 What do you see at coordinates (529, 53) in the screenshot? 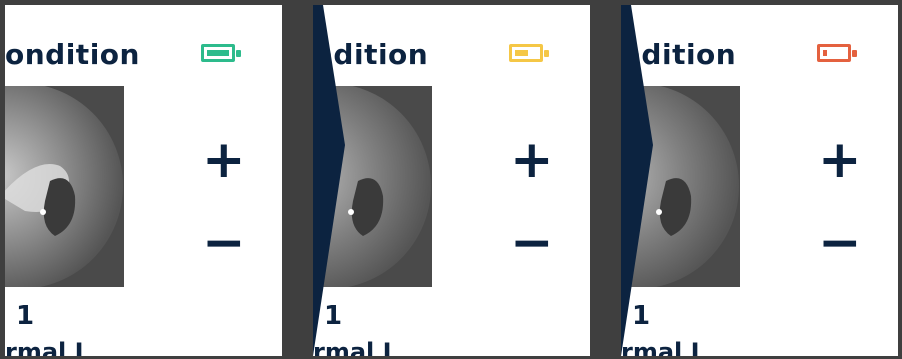
I see `battery-half-icon` at bounding box center [529, 53].